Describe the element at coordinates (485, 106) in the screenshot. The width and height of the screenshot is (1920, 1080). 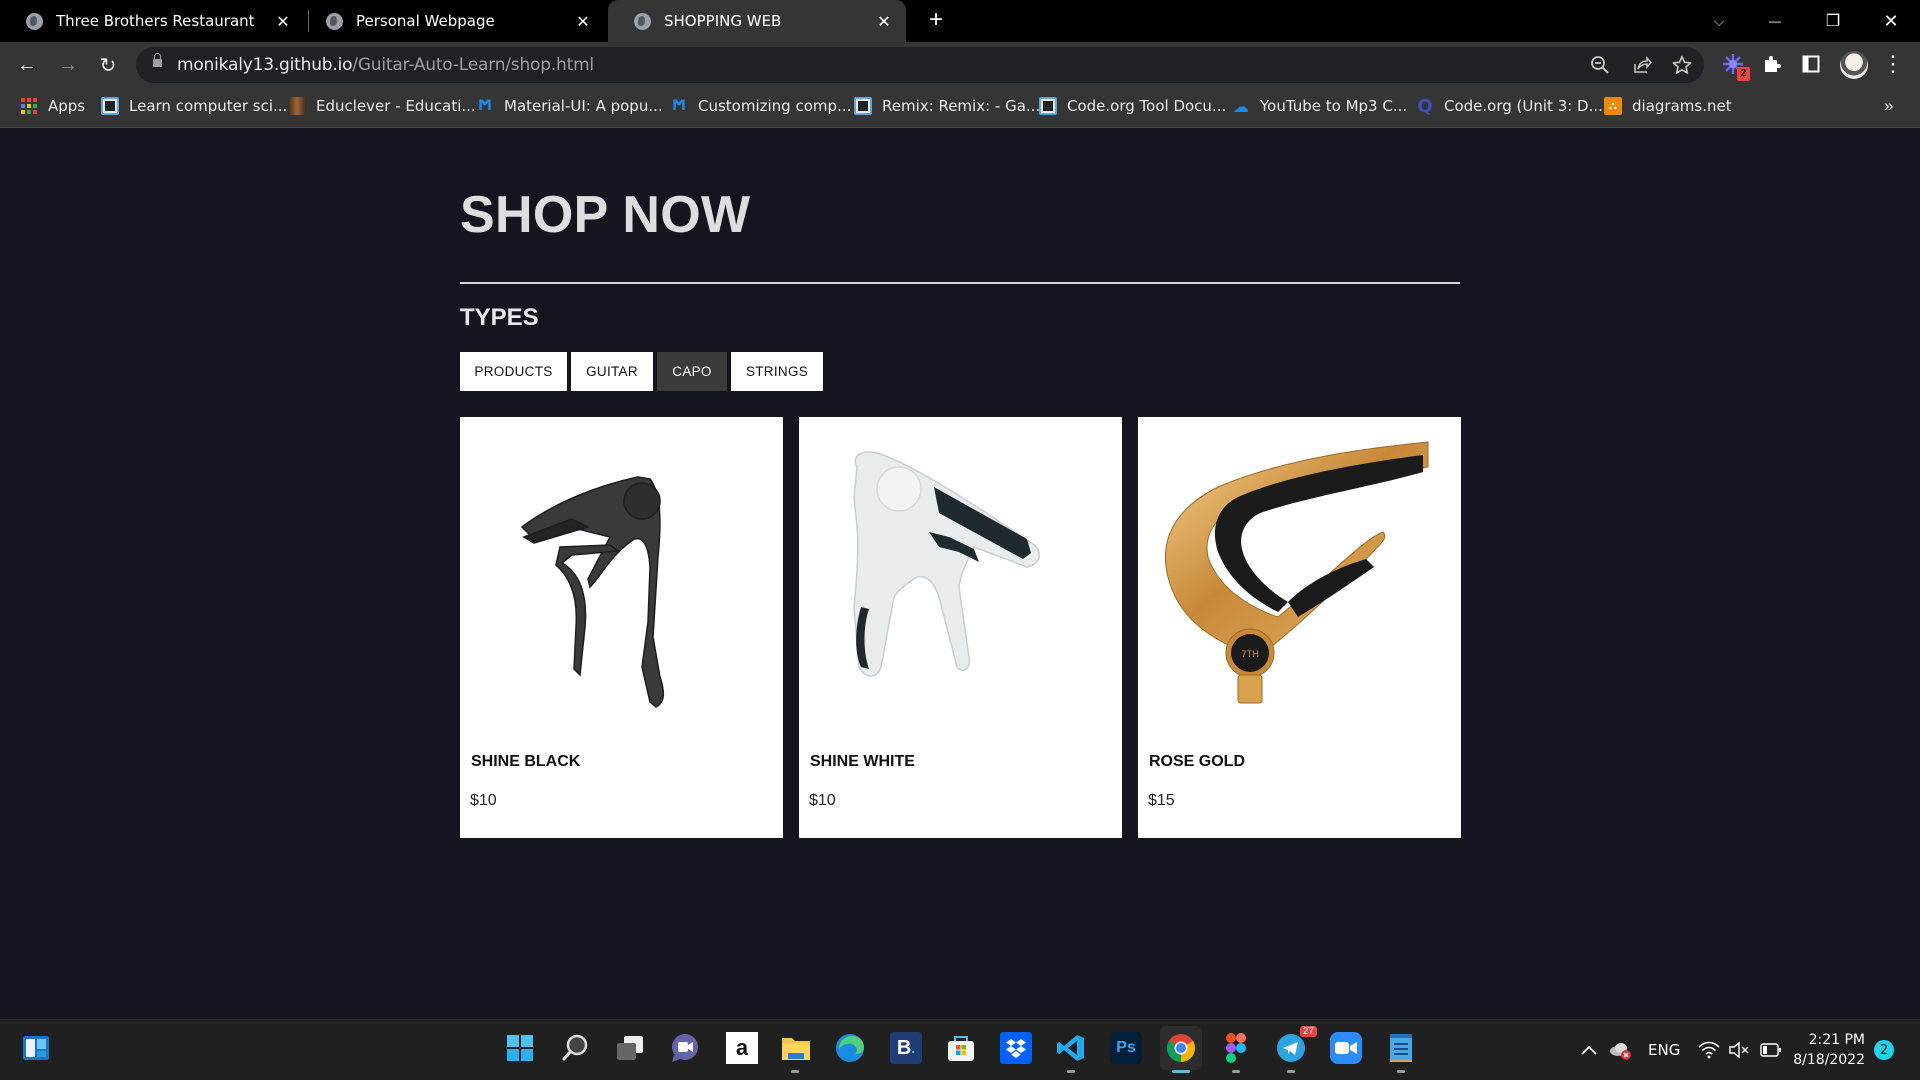
I see `mui-icon: Ϻ` at that location.